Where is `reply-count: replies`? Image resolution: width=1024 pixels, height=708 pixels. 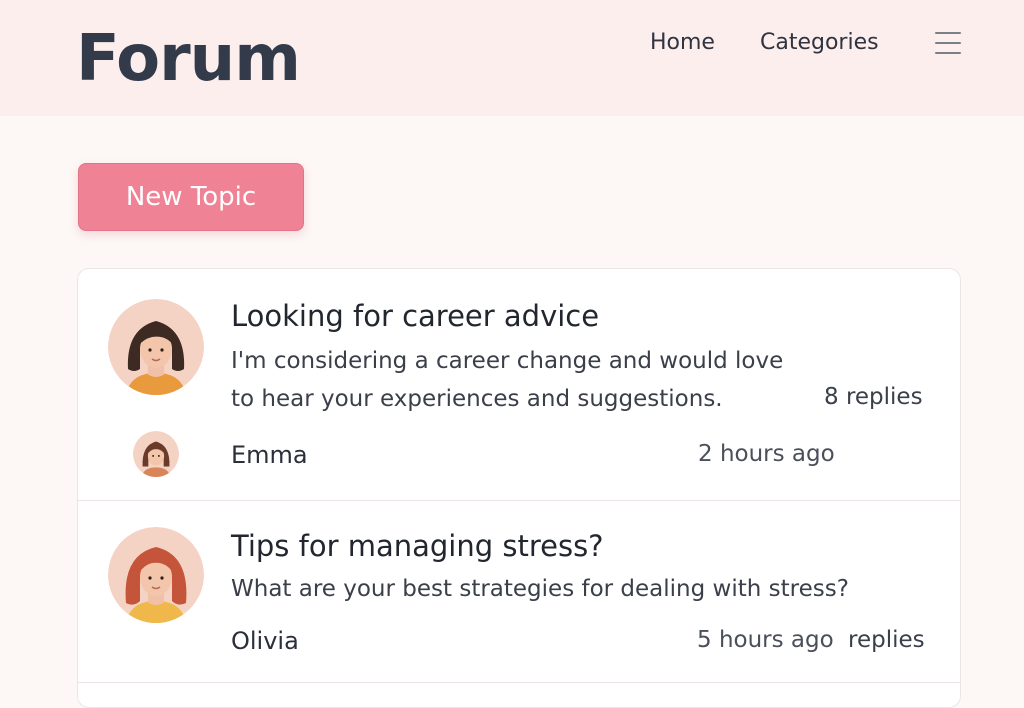 reply-count: replies is located at coordinates (886, 640).